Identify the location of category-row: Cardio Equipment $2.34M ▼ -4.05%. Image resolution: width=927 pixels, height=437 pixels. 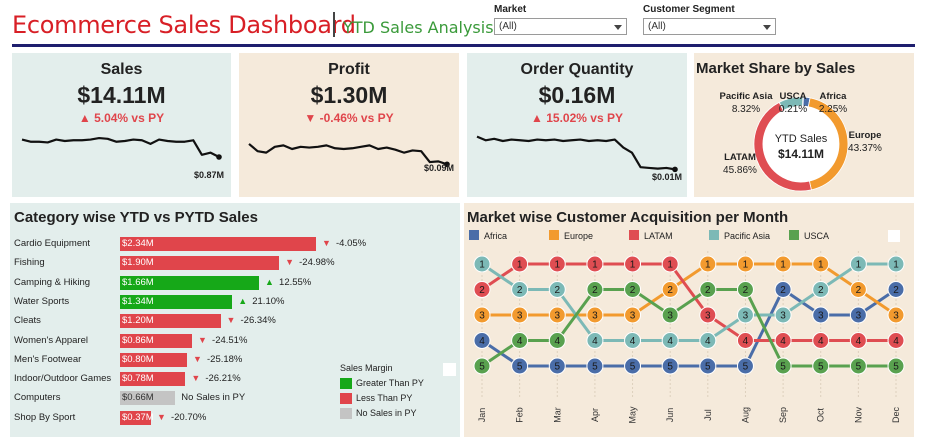
(235, 244).